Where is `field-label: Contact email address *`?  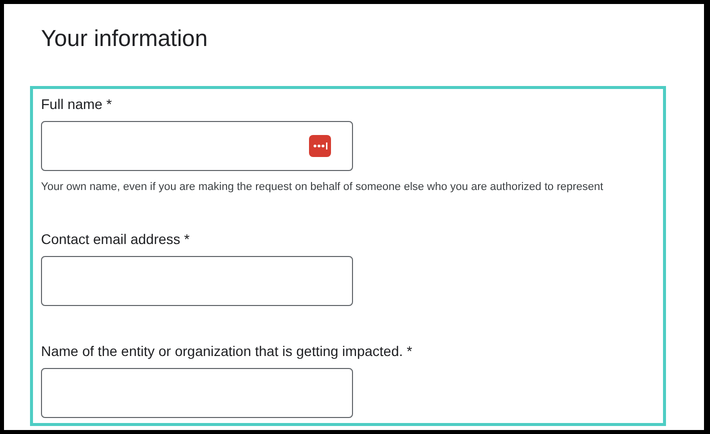 field-label: Contact email address * is located at coordinates (116, 239).